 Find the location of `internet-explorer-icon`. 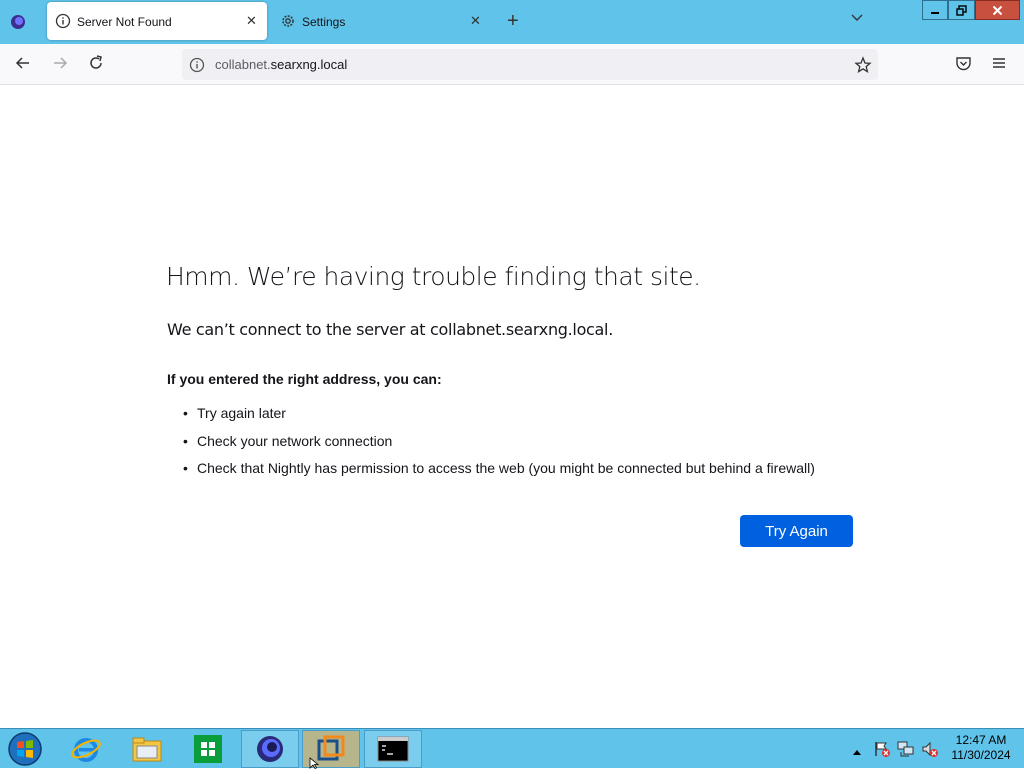

internet-explorer-icon is located at coordinates (86, 749).